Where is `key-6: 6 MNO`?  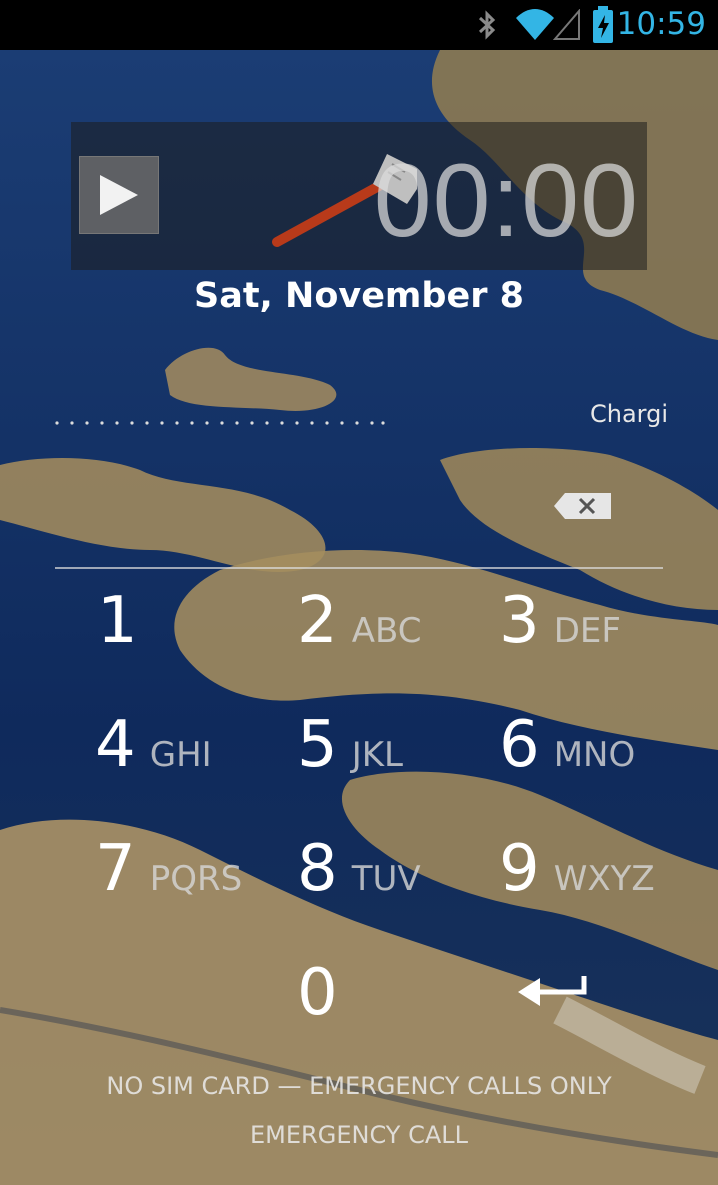 key-6: 6 MNO is located at coordinates (567, 745).